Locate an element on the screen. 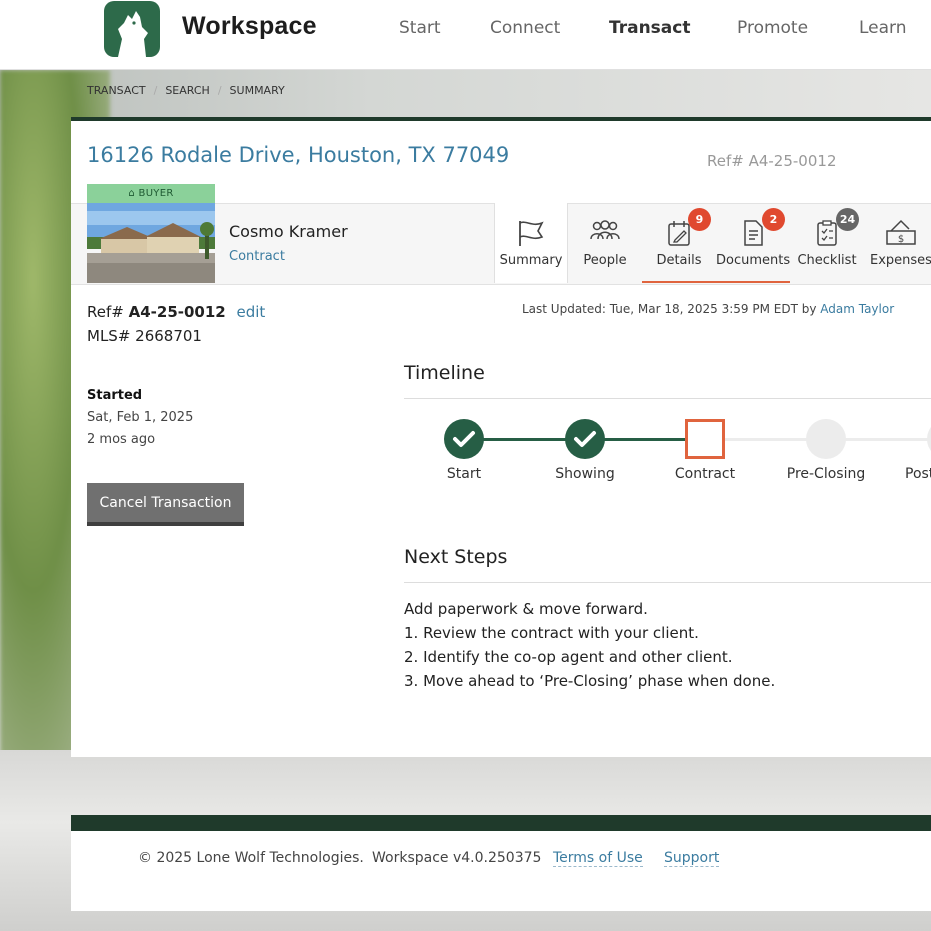 The image size is (931, 931). property-photo is located at coordinates (151, 243).